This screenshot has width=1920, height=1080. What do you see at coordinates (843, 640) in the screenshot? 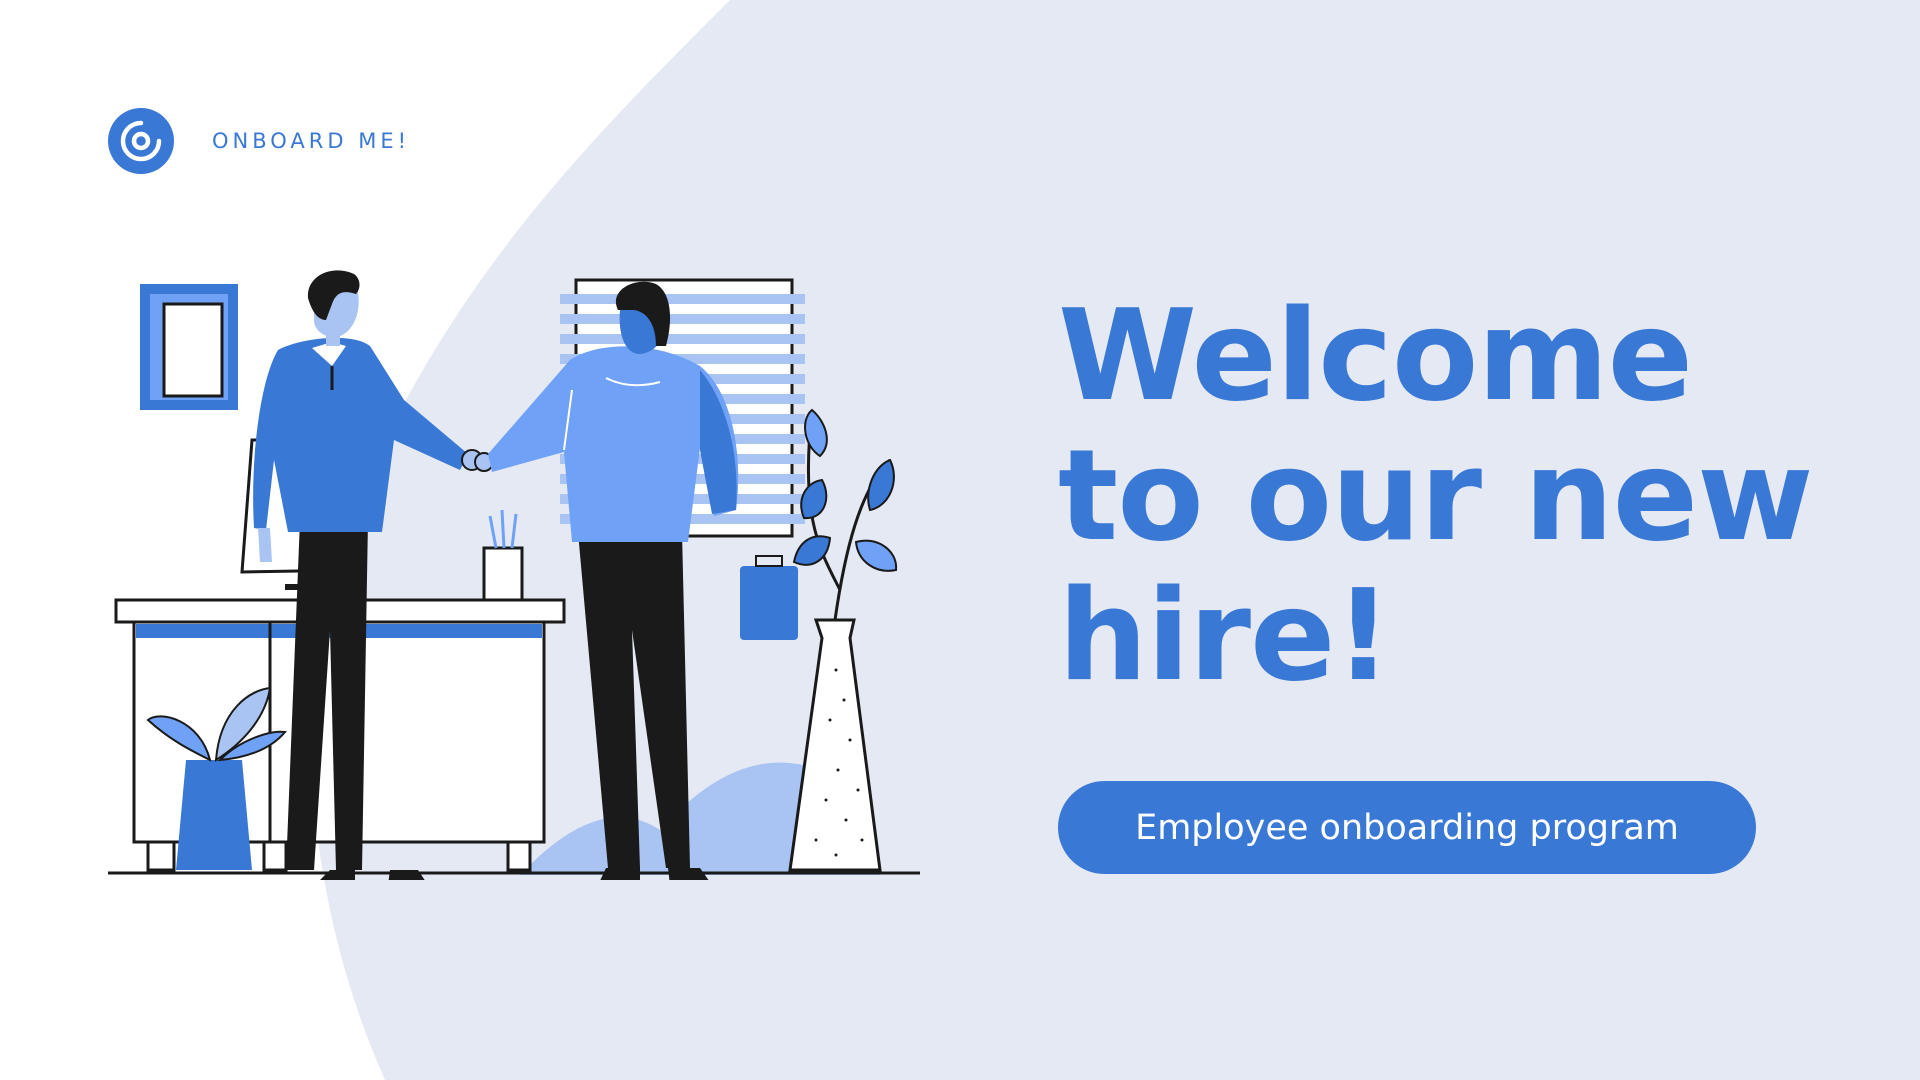
I see `vase-plant` at bounding box center [843, 640].